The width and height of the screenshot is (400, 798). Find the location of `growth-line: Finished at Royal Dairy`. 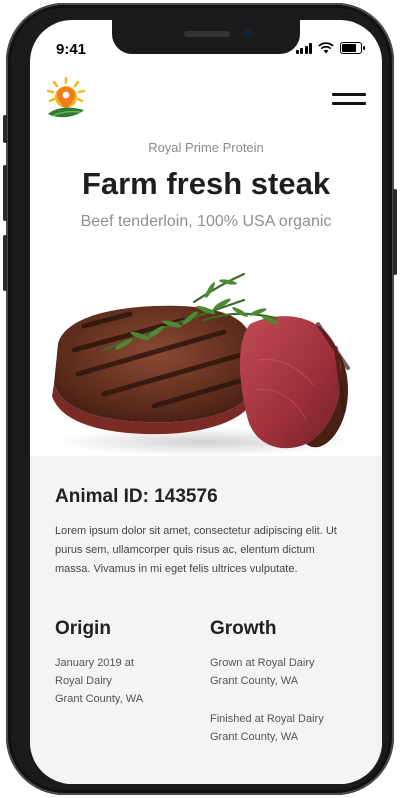

growth-line: Finished at Royal Dairy is located at coordinates (267, 719).